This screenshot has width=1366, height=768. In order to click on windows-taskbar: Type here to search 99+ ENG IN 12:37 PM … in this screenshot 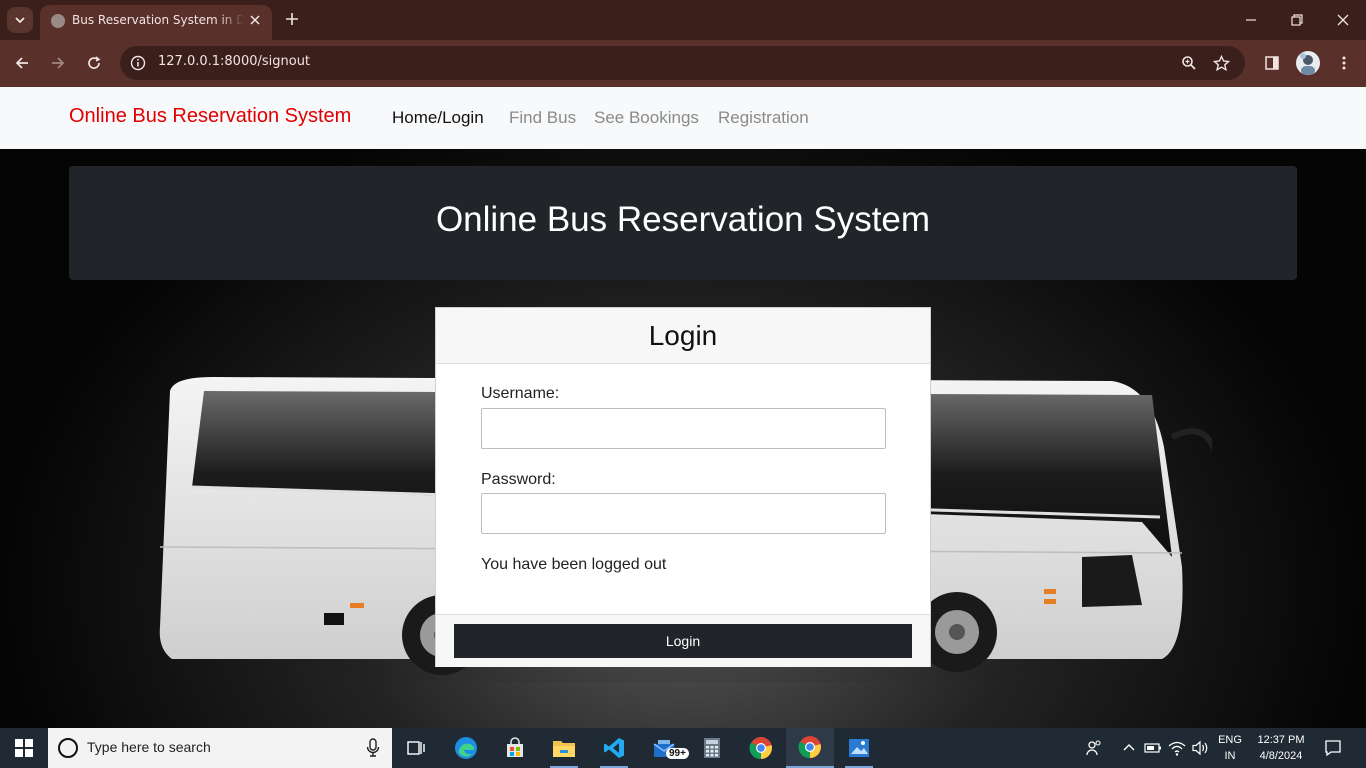, I will do `click(683, 748)`.